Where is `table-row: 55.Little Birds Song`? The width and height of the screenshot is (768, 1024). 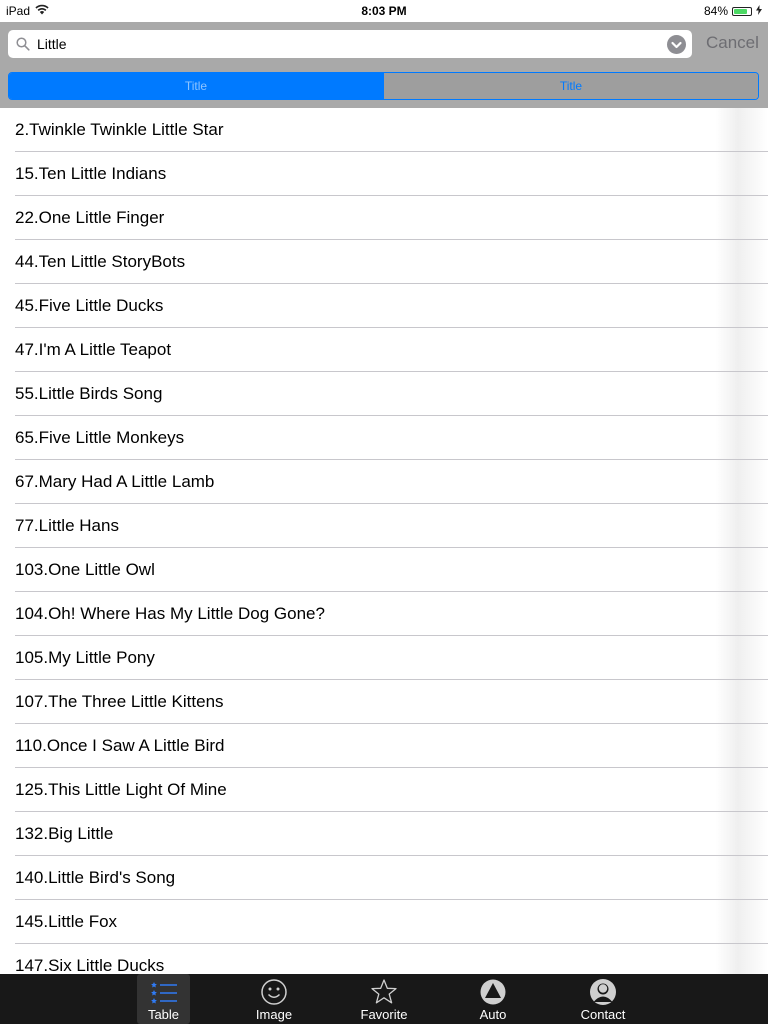
table-row: 55.Little Birds Song is located at coordinates (391, 394).